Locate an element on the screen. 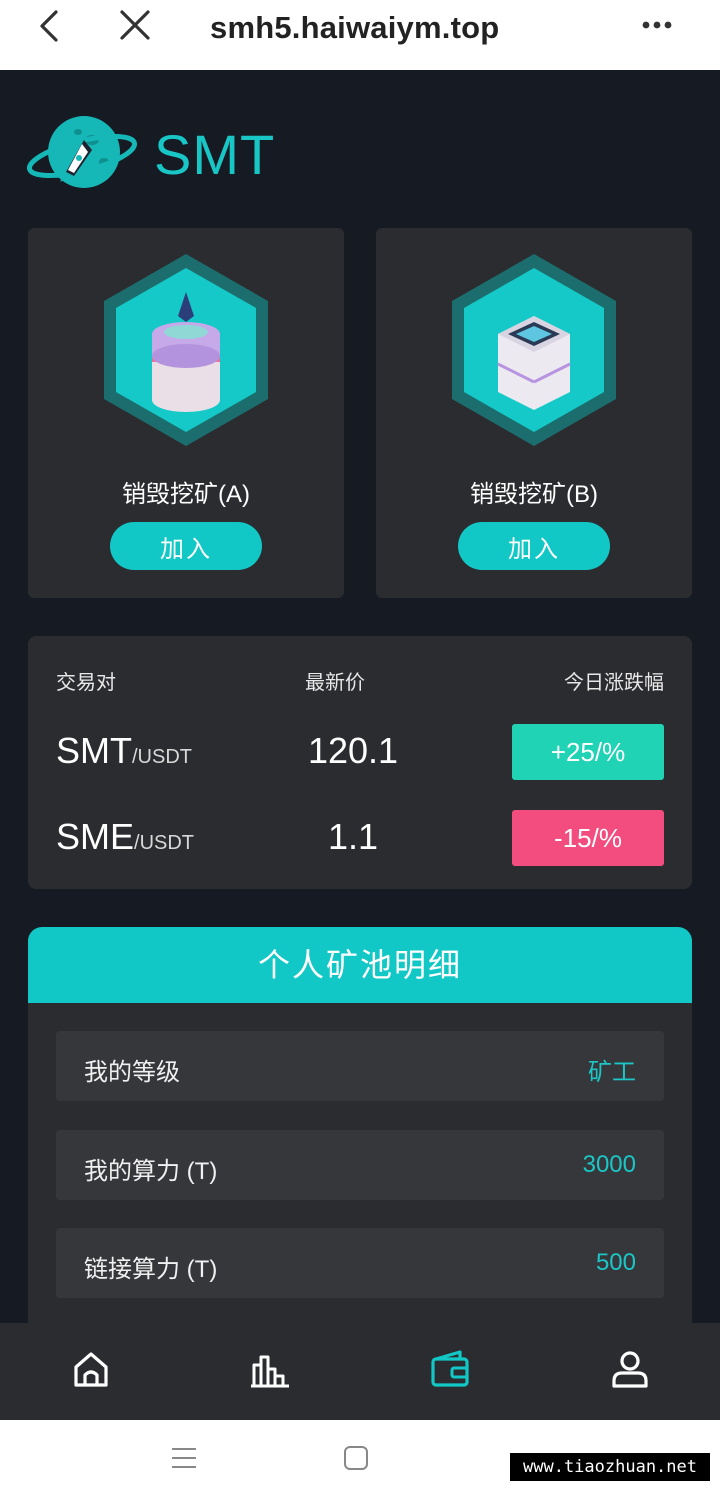 Image resolution: width=720 pixels, height=1485 pixels. bottom-tab-bar is located at coordinates (360, 1371).